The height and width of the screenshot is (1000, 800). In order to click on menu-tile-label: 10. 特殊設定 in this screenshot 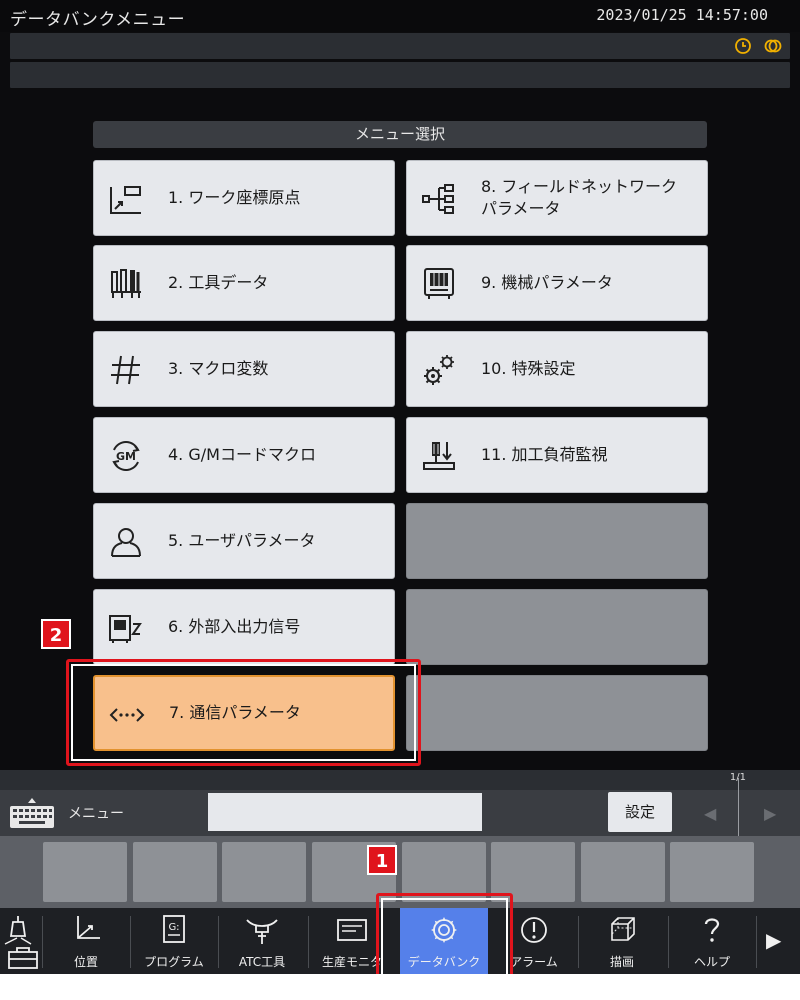, I will do `click(528, 368)`.